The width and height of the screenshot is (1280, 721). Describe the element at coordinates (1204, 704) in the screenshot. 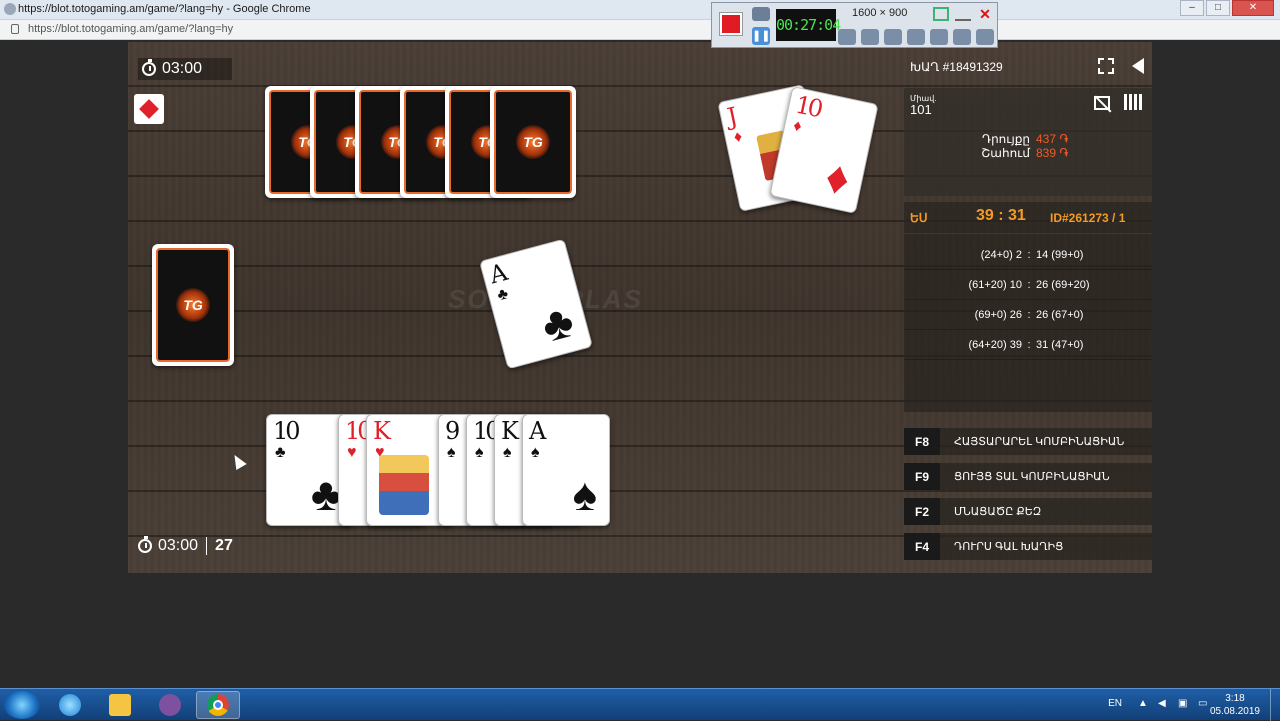

I see `tray-action-center-icon: ▭` at that location.